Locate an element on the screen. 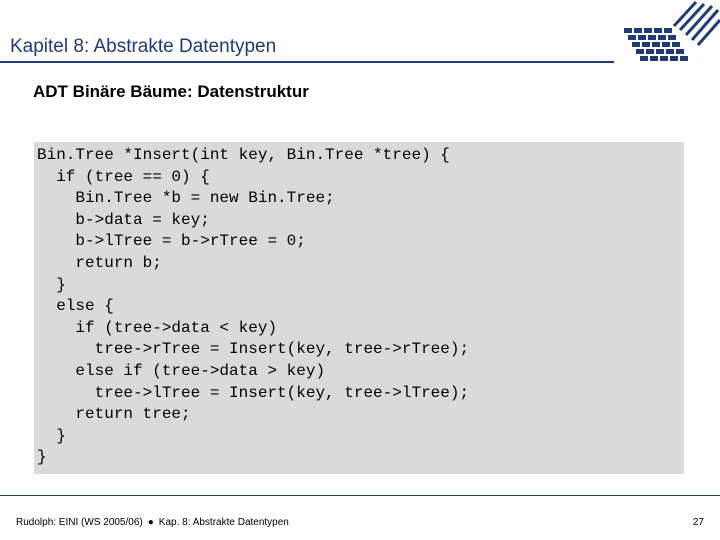  code-line: Bin.Tree *b = new Bin.Tree; is located at coordinates (186, 198).